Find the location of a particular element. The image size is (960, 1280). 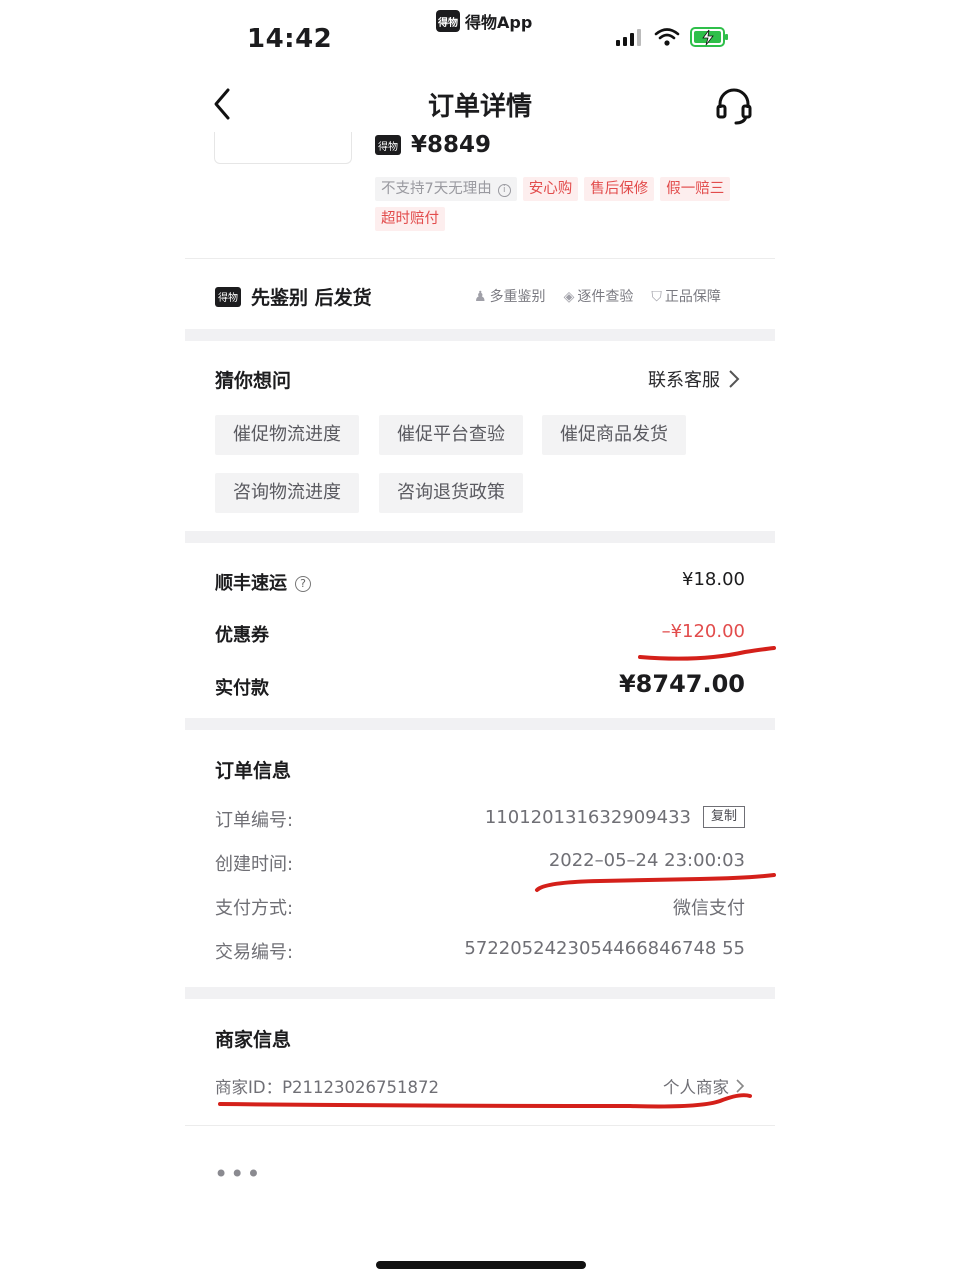

person-icon: ♟ is located at coordinates (480, 297).